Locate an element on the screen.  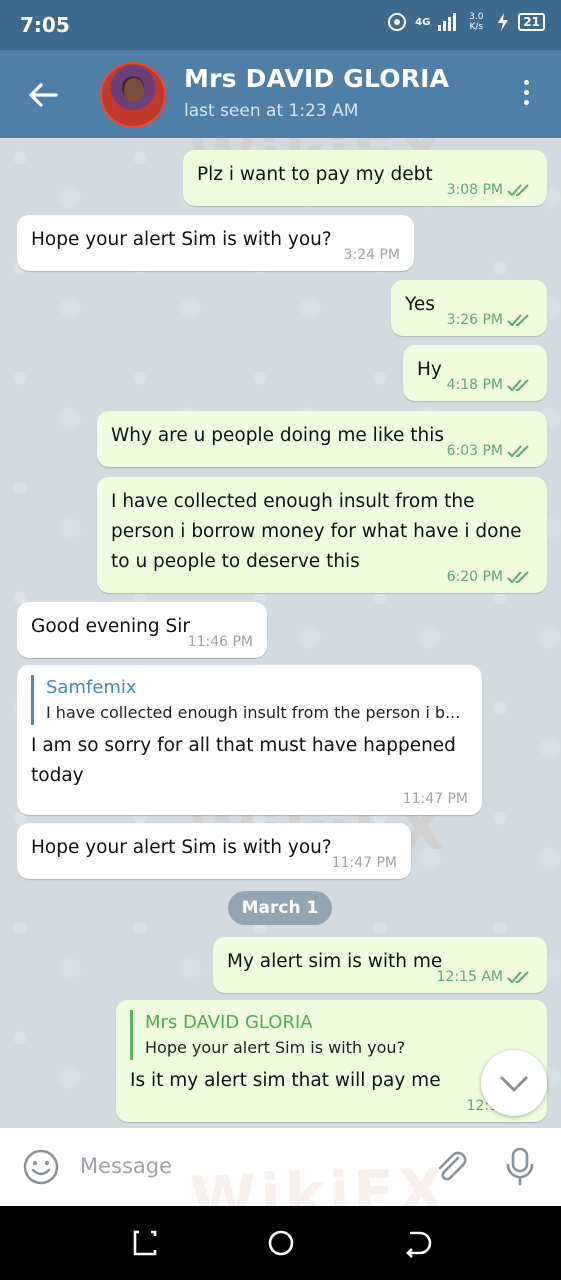
message-time: 11:46 PM is located at coordinates (220, 642).